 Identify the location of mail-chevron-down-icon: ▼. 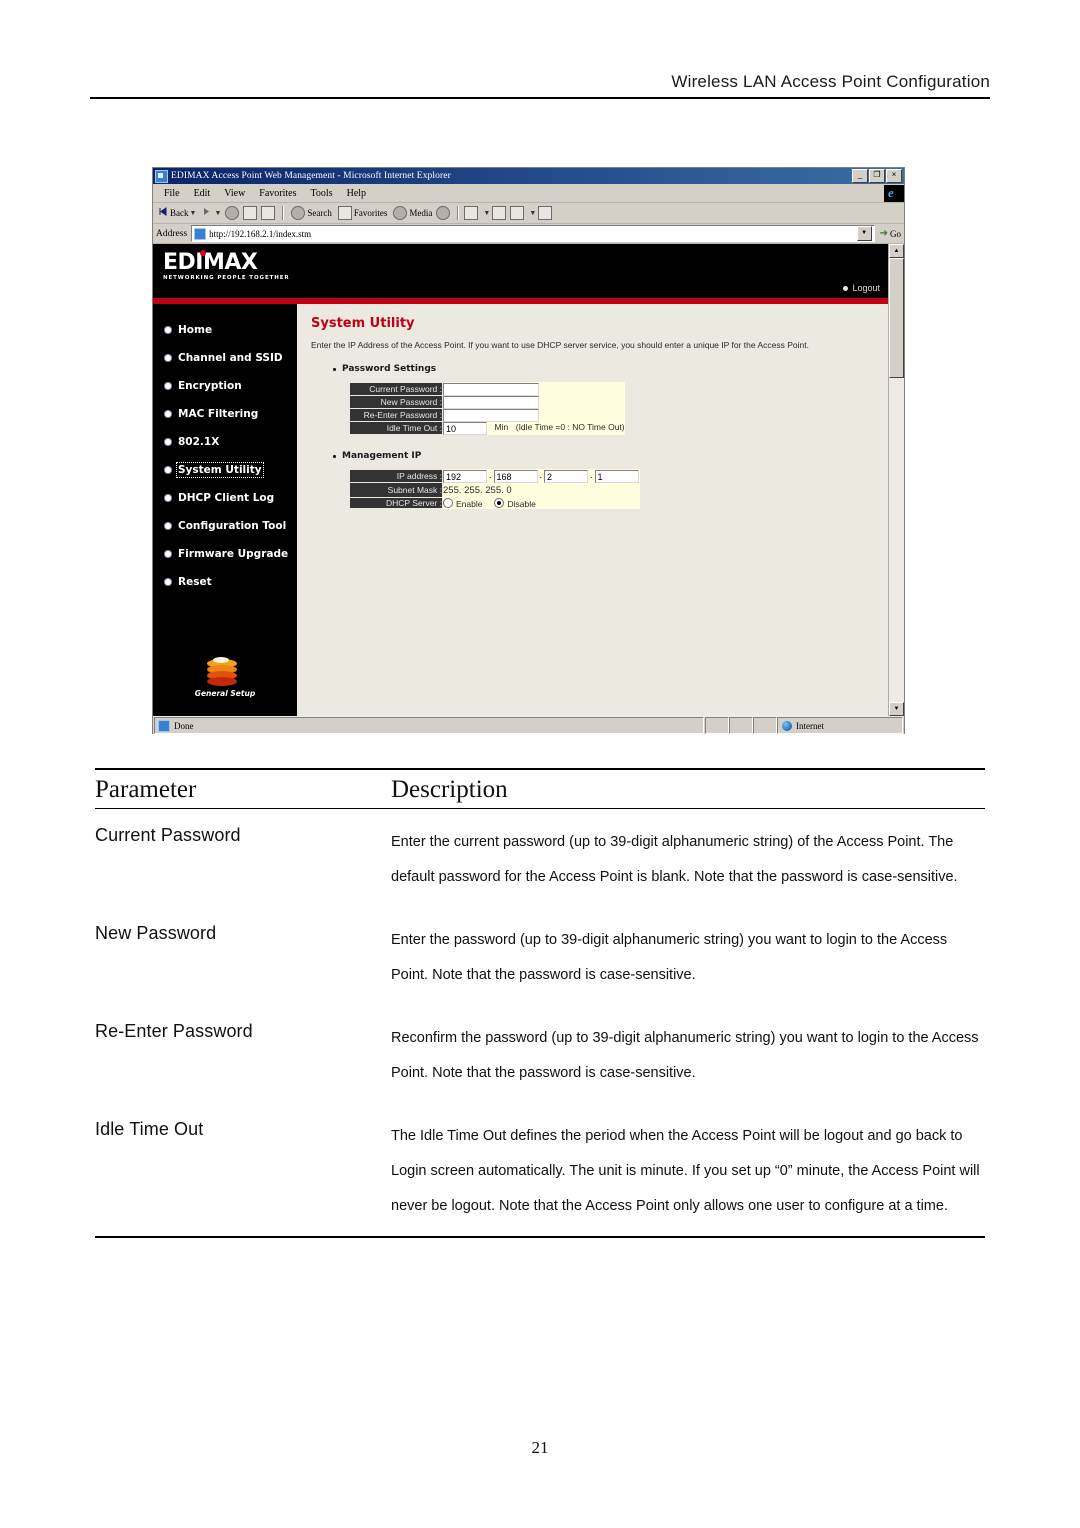
(486, 213).